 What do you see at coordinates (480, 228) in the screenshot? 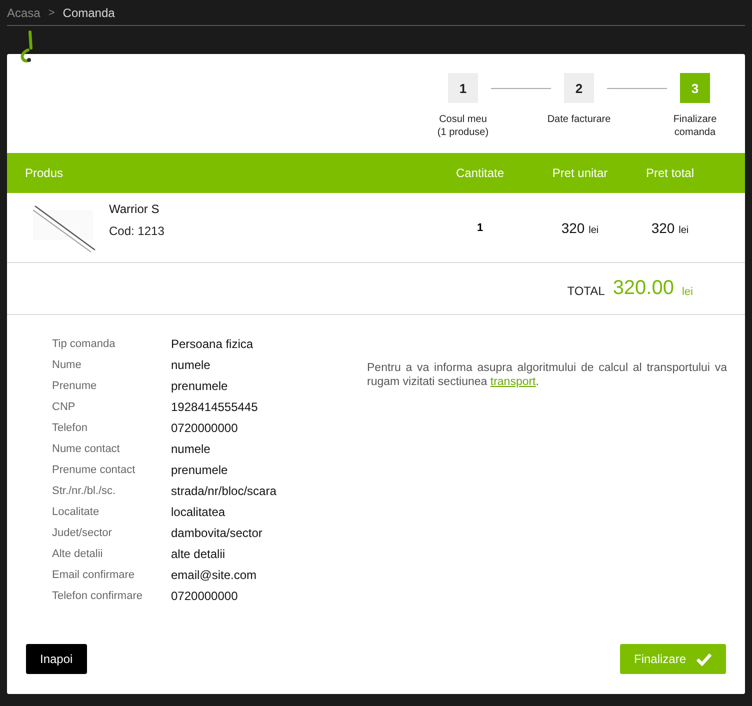
I see `quantity-cell-text: 1` at bounding box center [480, 228].